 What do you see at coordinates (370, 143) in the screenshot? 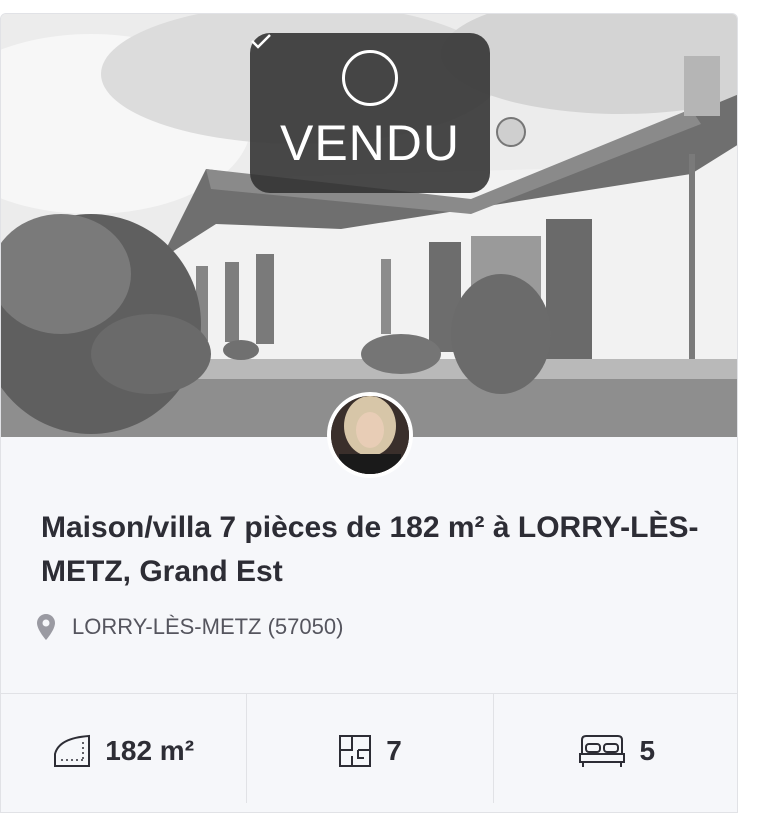
I see `sold-label: VENDU` at bounding box center [370, 143].